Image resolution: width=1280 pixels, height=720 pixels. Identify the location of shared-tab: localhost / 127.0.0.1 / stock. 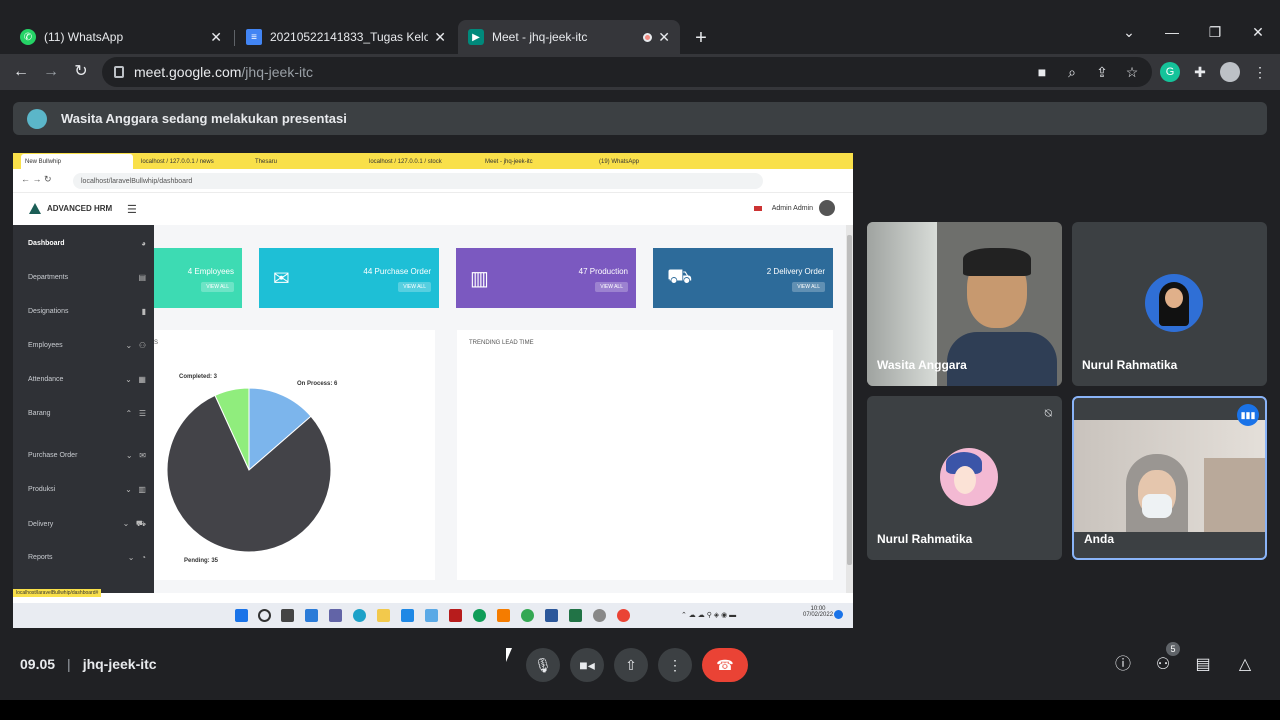
(405, 161).